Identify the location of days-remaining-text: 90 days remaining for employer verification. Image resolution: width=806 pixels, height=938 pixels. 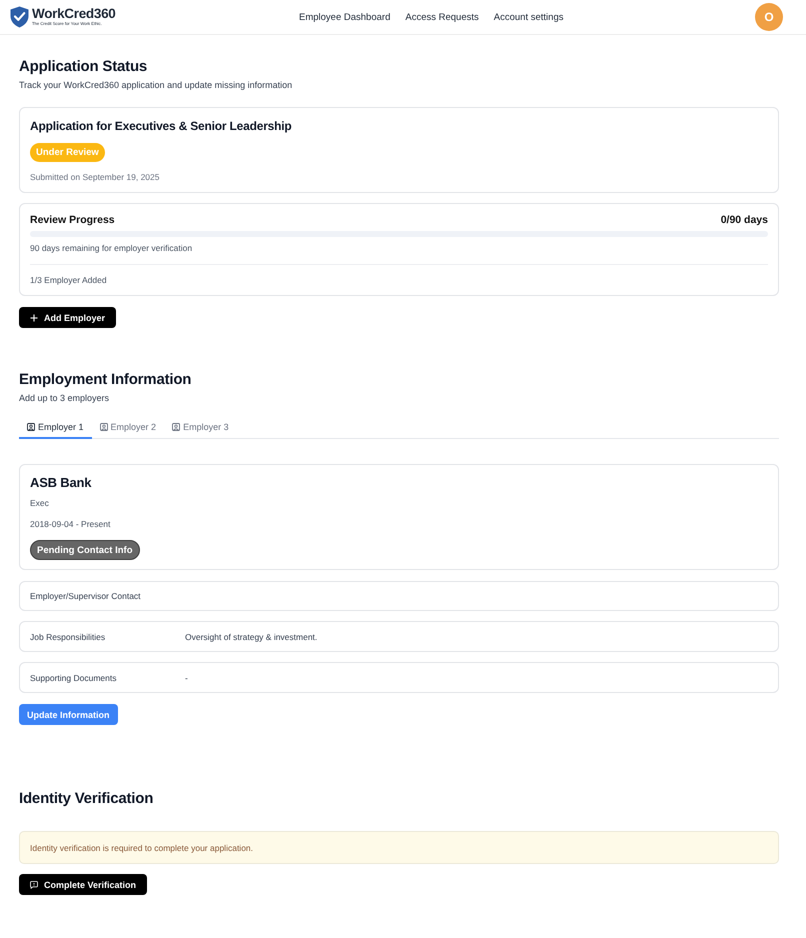
(112, 248).